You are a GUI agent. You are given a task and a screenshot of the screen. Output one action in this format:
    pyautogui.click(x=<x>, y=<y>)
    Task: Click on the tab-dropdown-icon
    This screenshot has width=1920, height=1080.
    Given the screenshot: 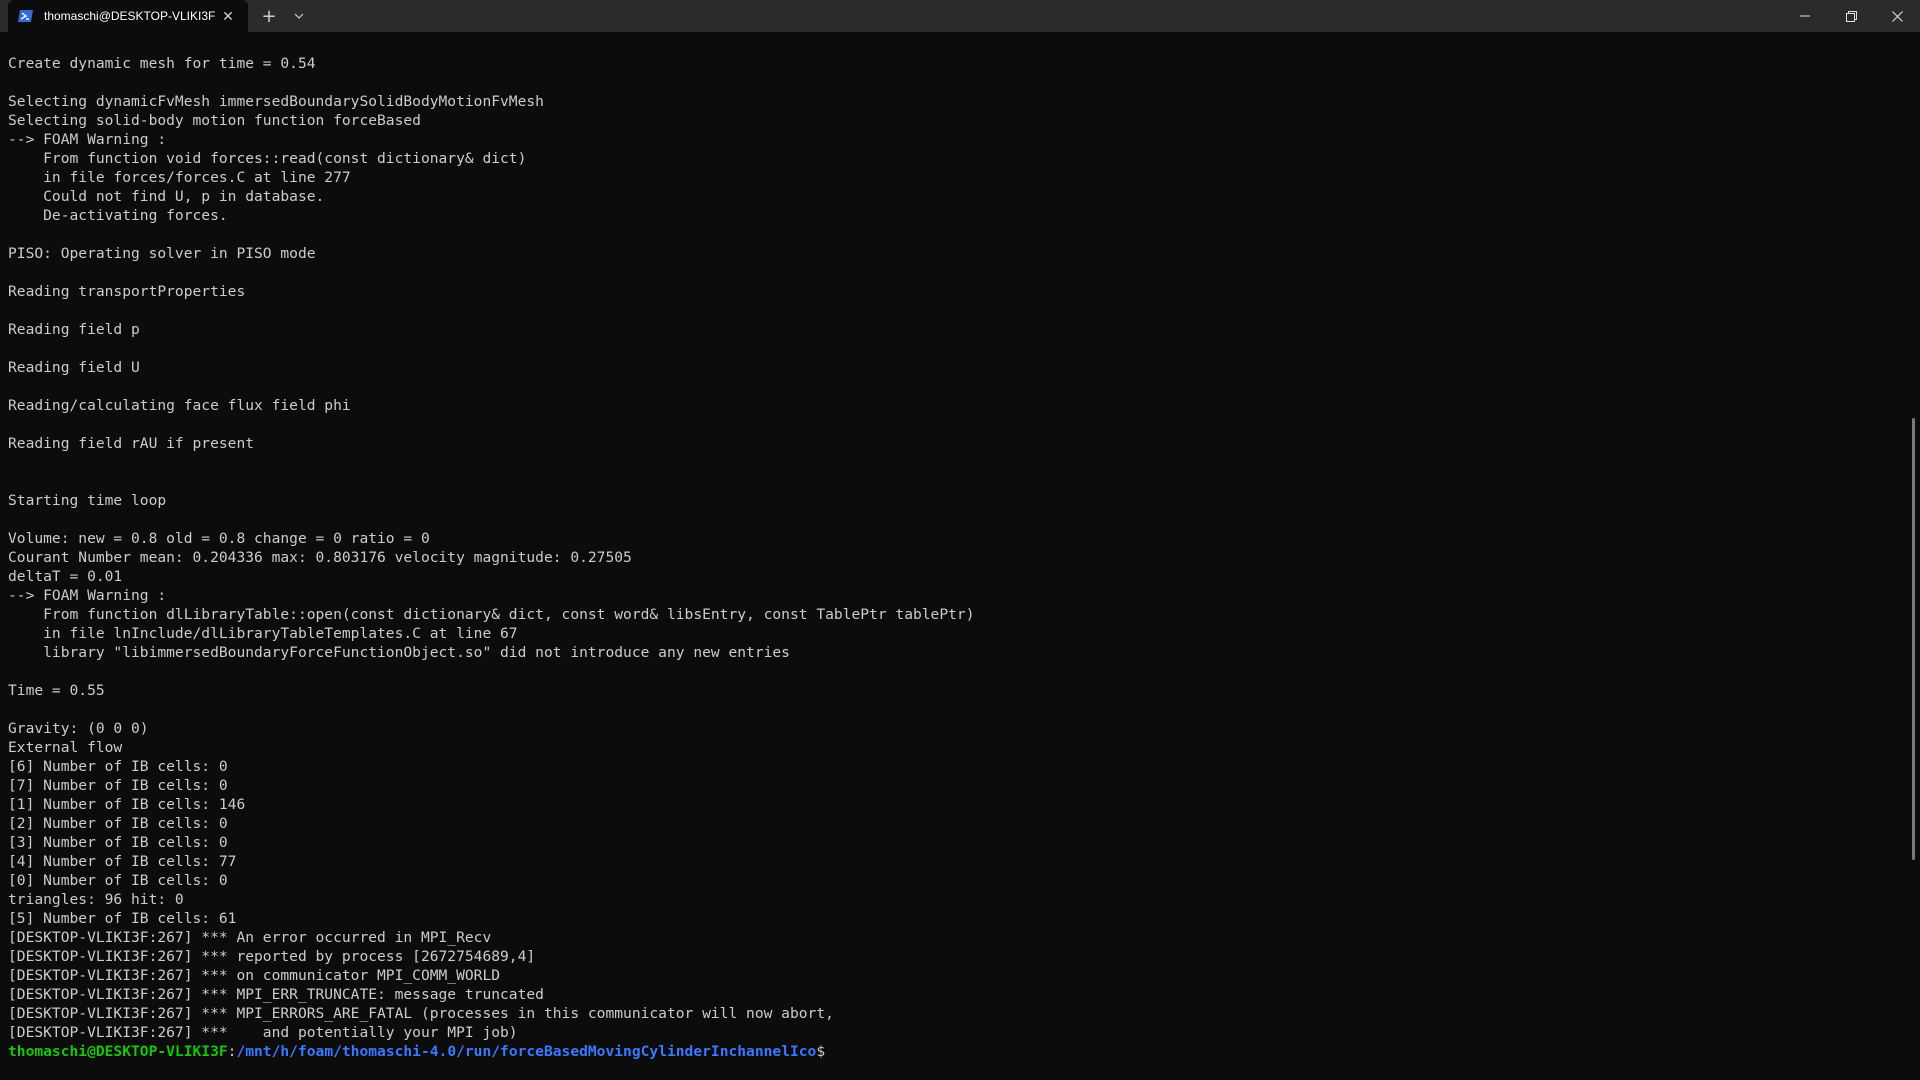 What is the action you would take?
    pyautogui.click(x=299, y=16)
    